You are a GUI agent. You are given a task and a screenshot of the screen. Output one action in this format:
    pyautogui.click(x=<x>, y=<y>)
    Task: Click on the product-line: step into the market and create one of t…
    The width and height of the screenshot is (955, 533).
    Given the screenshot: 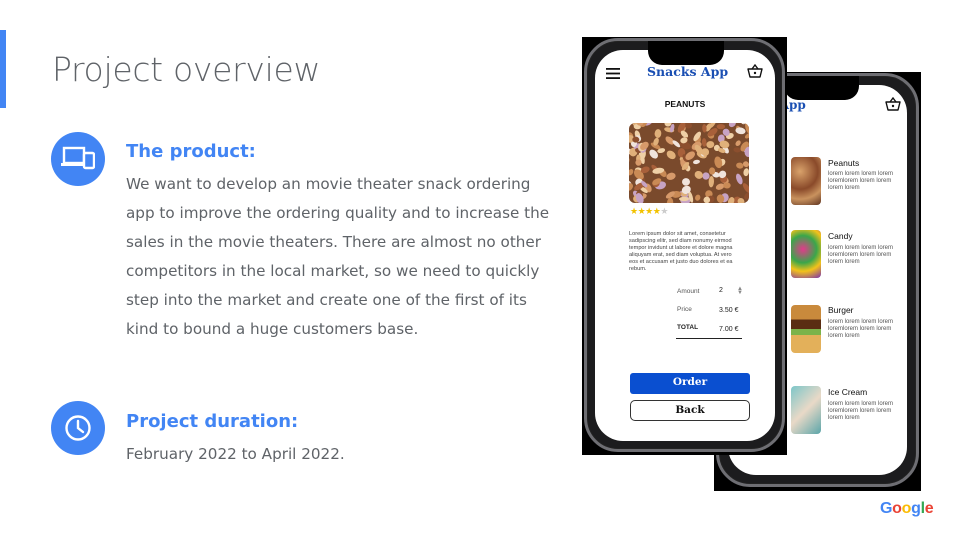 What is the action you would take?
    pyautogui.click(x=326, y=299)
    